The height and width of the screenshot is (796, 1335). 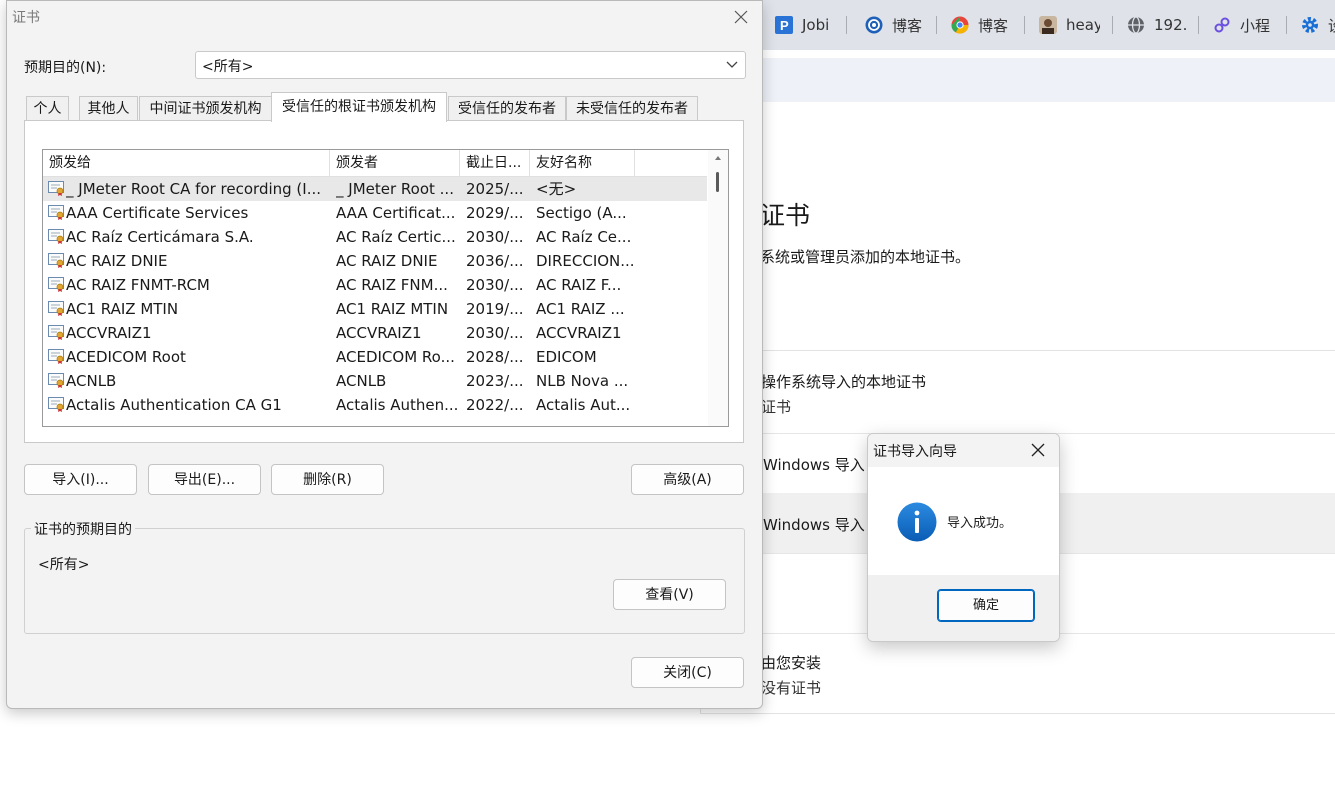 I want to click on cell-issued-to: ACCVRAIZ1, so click(x=109, y=333).